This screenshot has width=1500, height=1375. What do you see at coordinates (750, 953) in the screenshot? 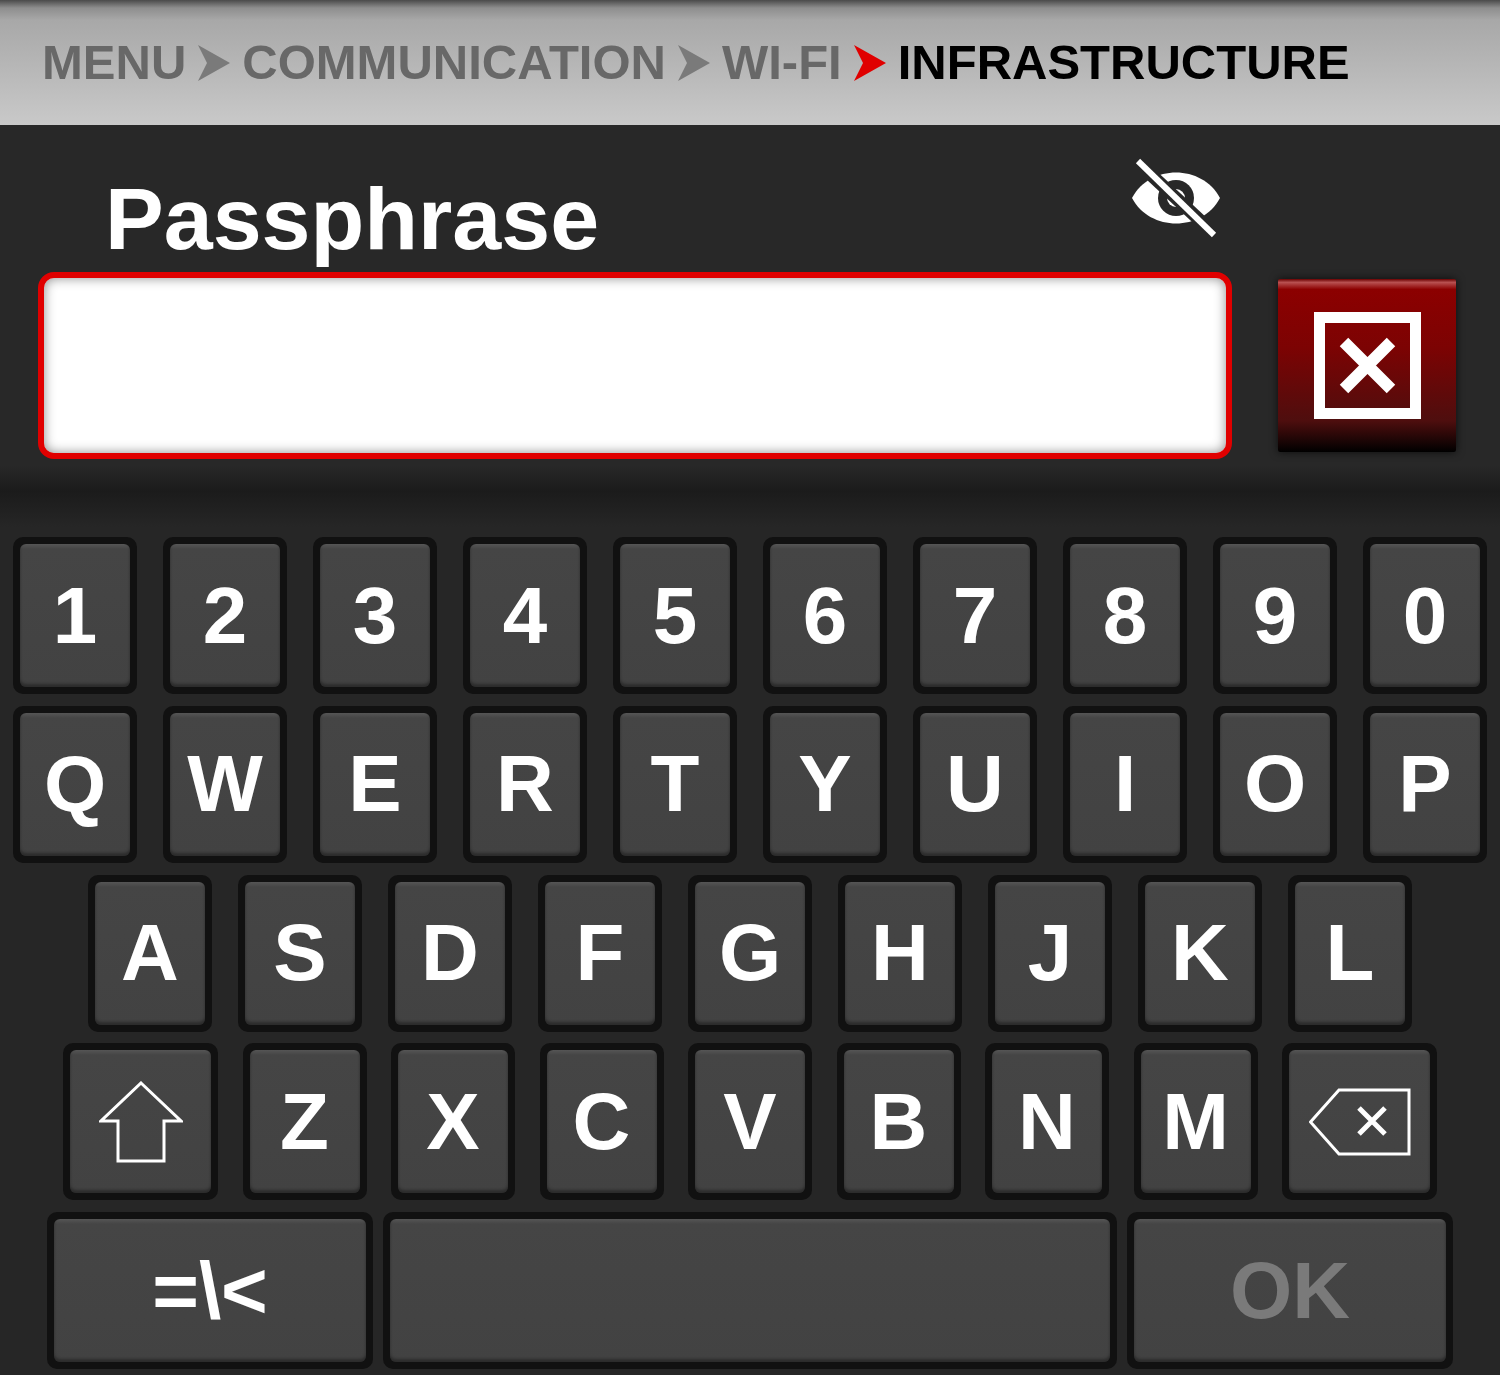
I see `keyboard-key: G` at bounding box center [750, 953].